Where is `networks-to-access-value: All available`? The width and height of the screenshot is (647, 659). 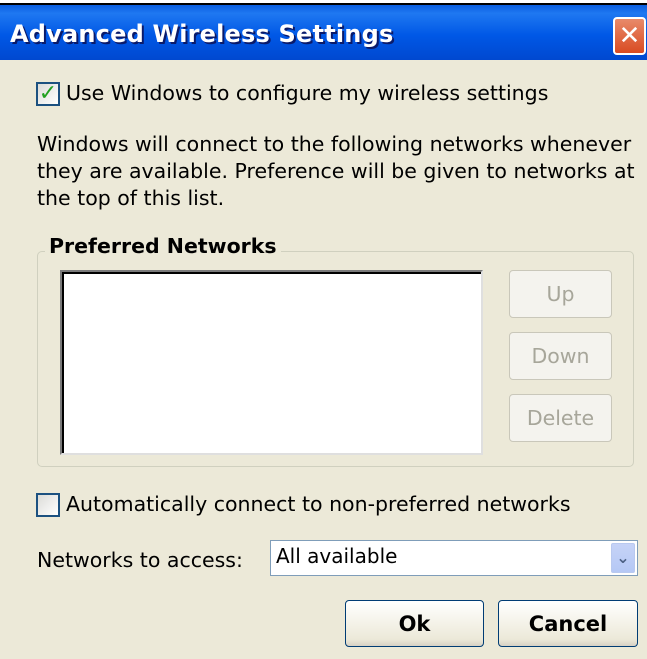
networks-to-access-value: All available is located at coordinates (337, 556).